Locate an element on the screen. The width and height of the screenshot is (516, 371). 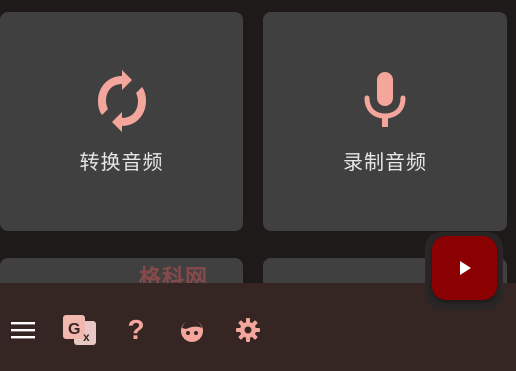
play-icon is located at coordinates (465, 268).